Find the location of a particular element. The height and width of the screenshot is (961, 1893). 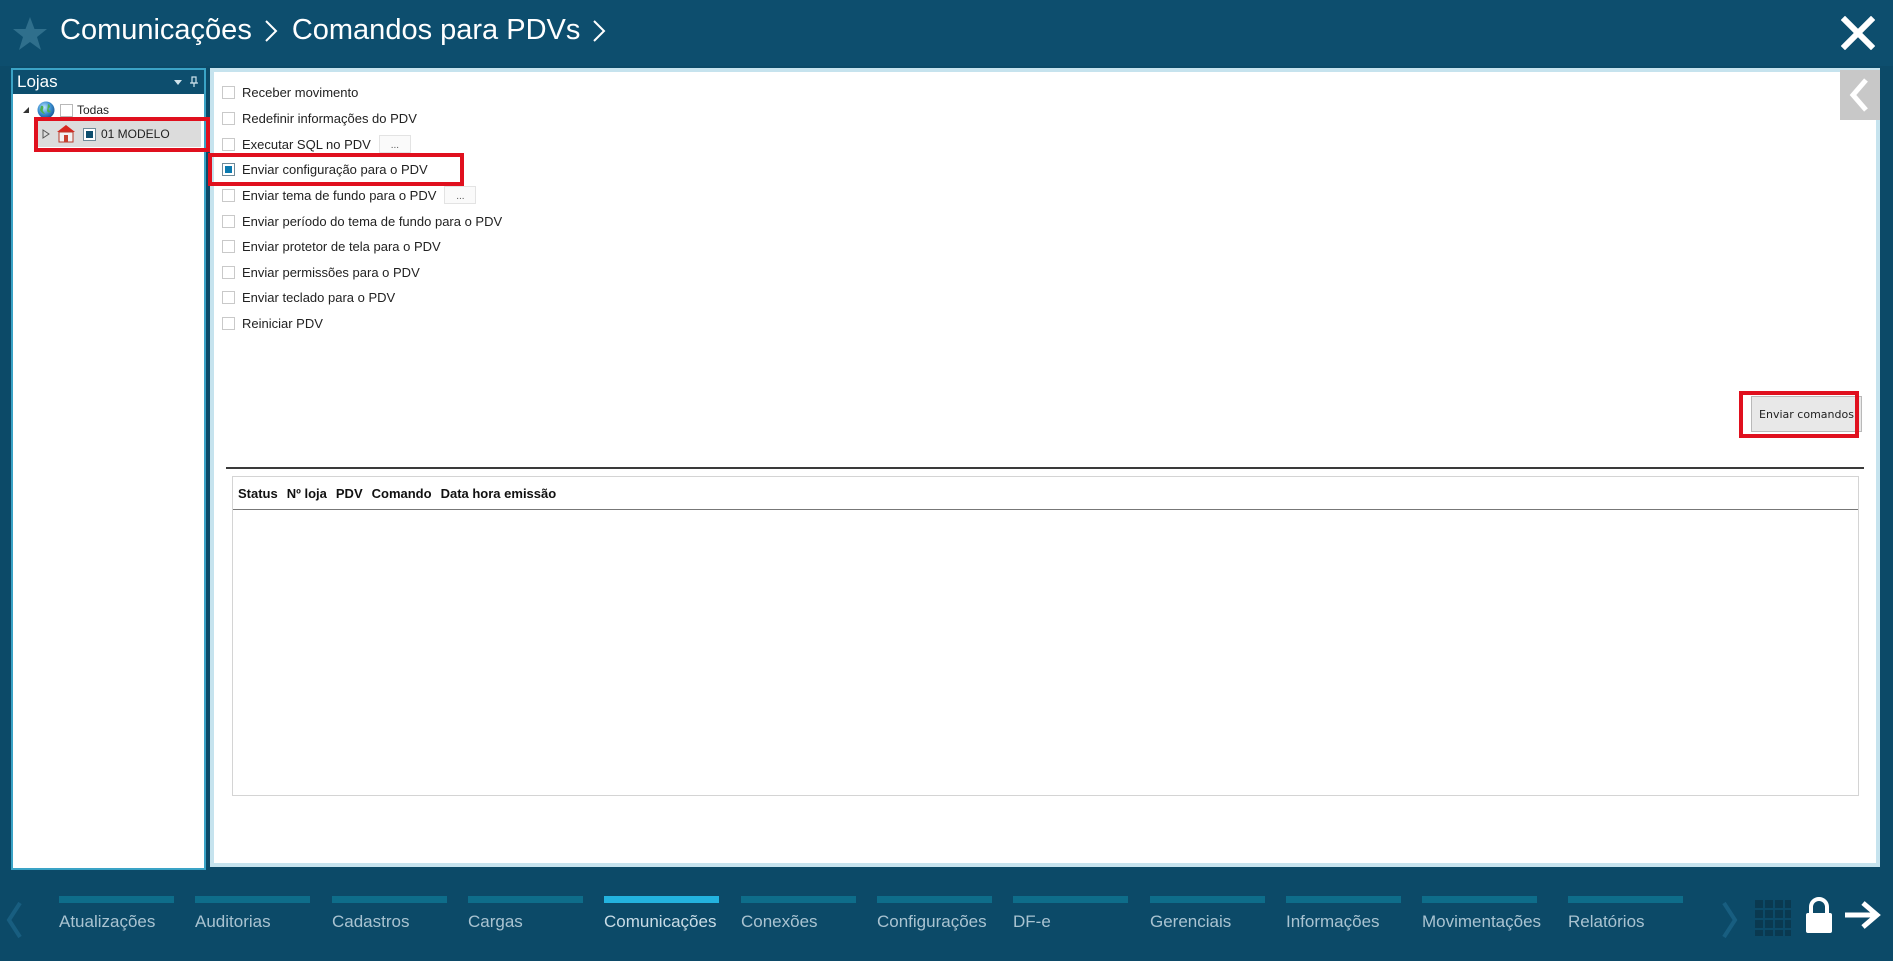

command-enviar-configuracao: Enviar configuração para o PDV is located at coordinates (325, 169).